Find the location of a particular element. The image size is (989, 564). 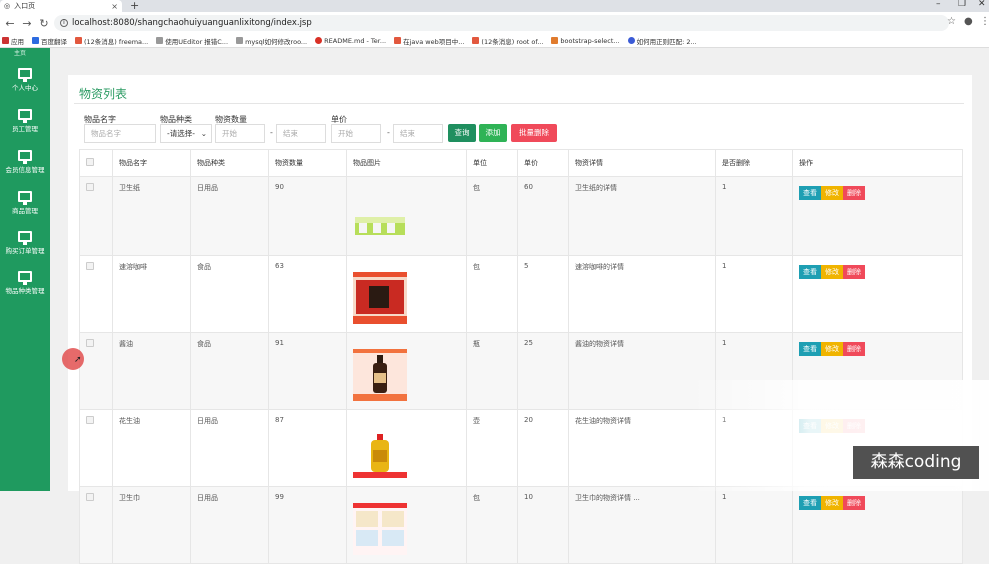

sidebar-item-categories: 物品种类管理 is located at coordinates (25, 283).